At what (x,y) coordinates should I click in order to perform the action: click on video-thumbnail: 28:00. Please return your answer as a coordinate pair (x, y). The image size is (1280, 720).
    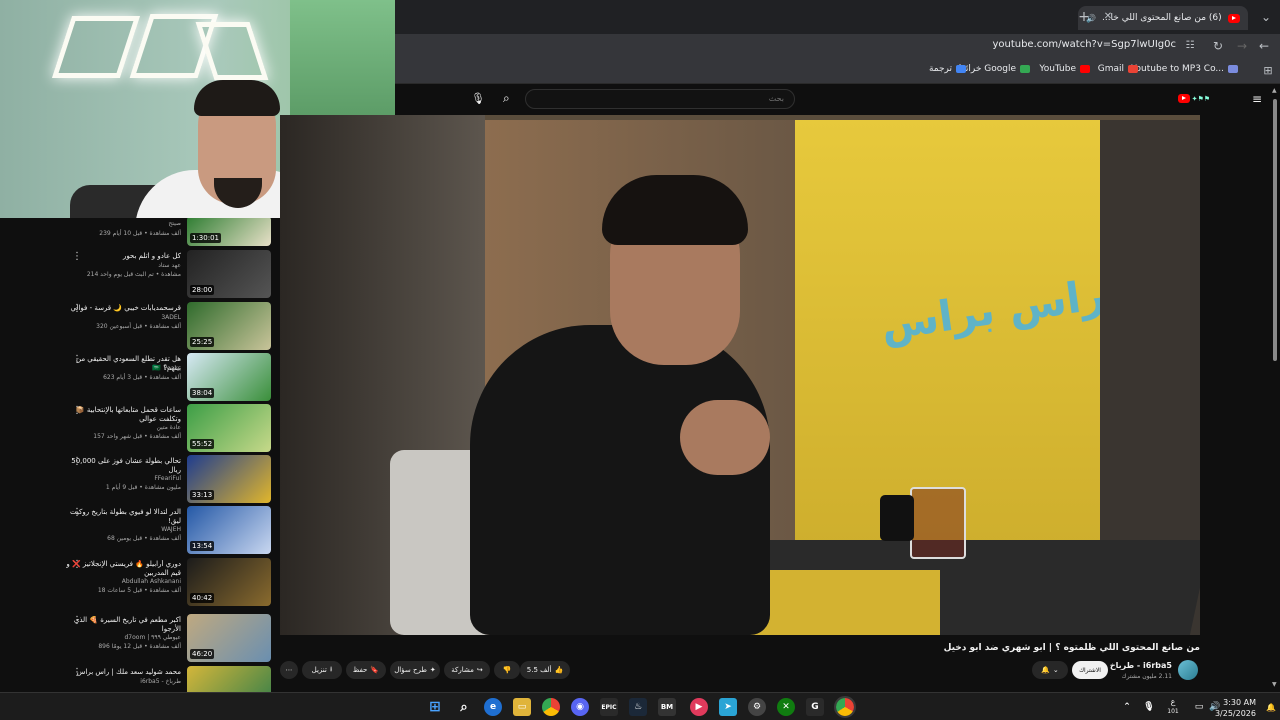
    Looking at the image, I should click on (229, 274).